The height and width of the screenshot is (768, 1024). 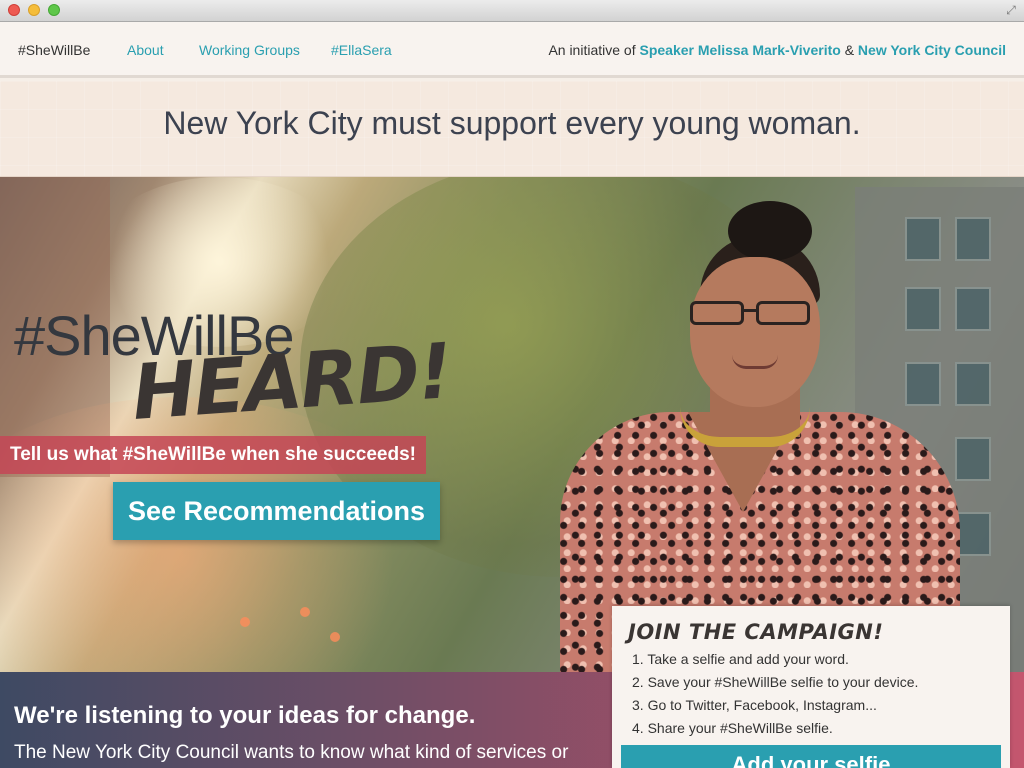 I want to click on see-recommendations-button: See Recommendations, so click(x=276, y=511).